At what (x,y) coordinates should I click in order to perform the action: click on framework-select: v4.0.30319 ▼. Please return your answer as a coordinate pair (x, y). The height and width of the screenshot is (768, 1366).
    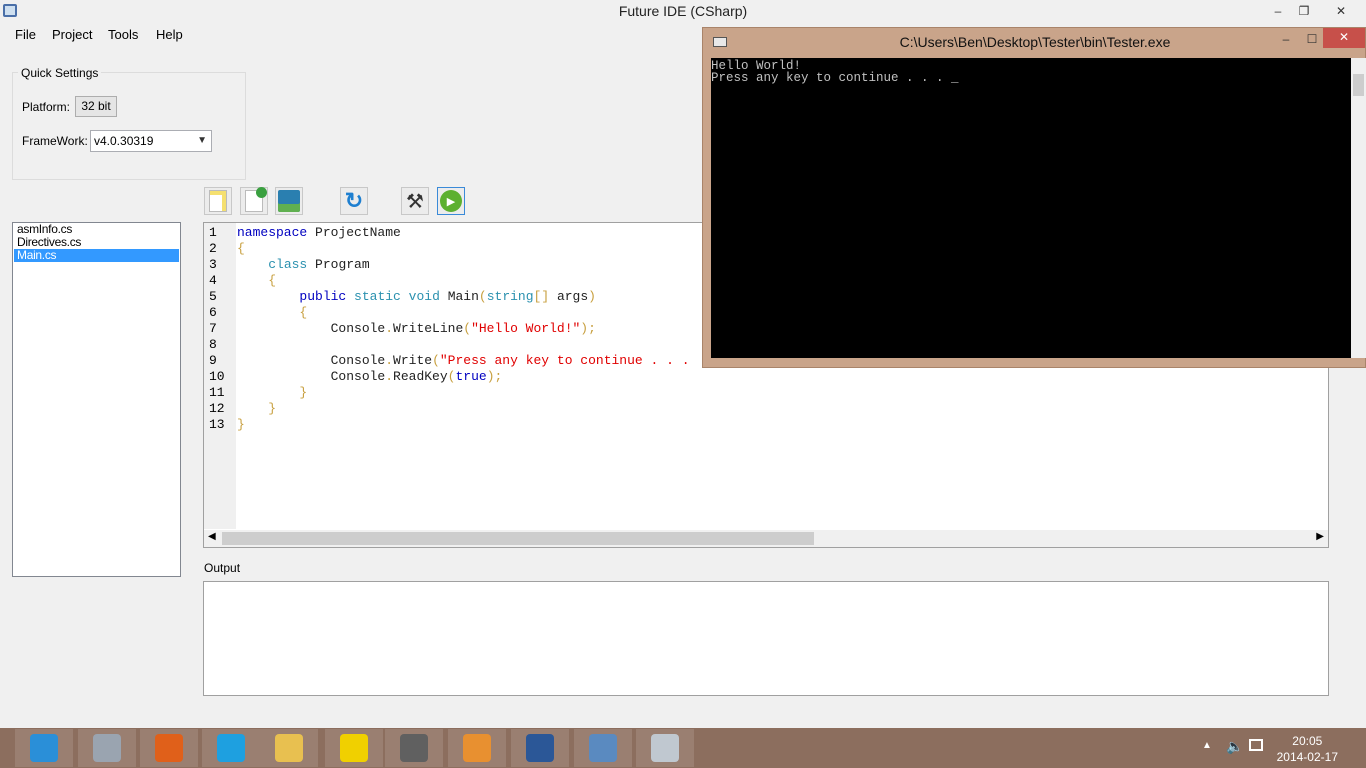
    Looking at the image, I should click on (151, 141).